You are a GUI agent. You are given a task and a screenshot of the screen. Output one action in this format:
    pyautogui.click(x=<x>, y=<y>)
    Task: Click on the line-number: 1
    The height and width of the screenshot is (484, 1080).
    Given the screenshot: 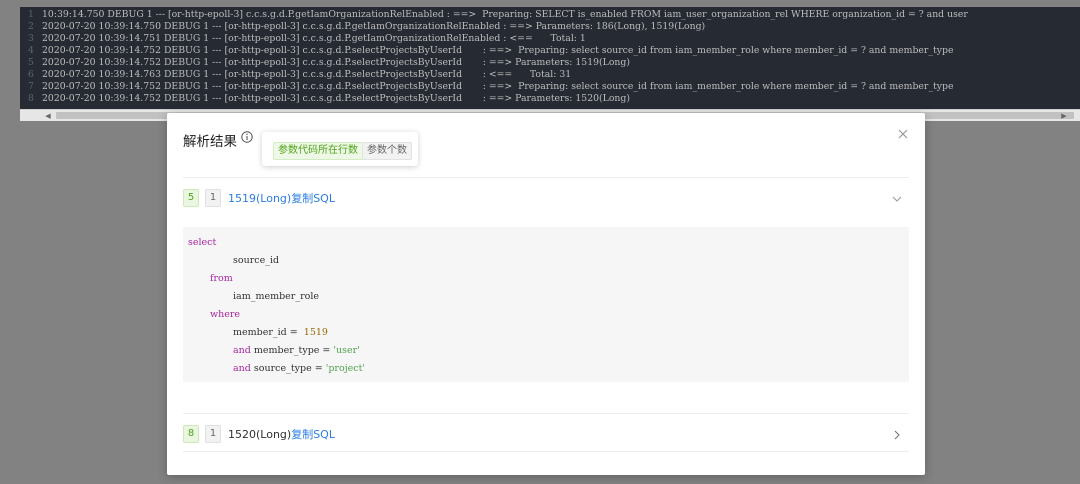 What is the action you would take?
    pyautogui.click(x=31, y=14)
    